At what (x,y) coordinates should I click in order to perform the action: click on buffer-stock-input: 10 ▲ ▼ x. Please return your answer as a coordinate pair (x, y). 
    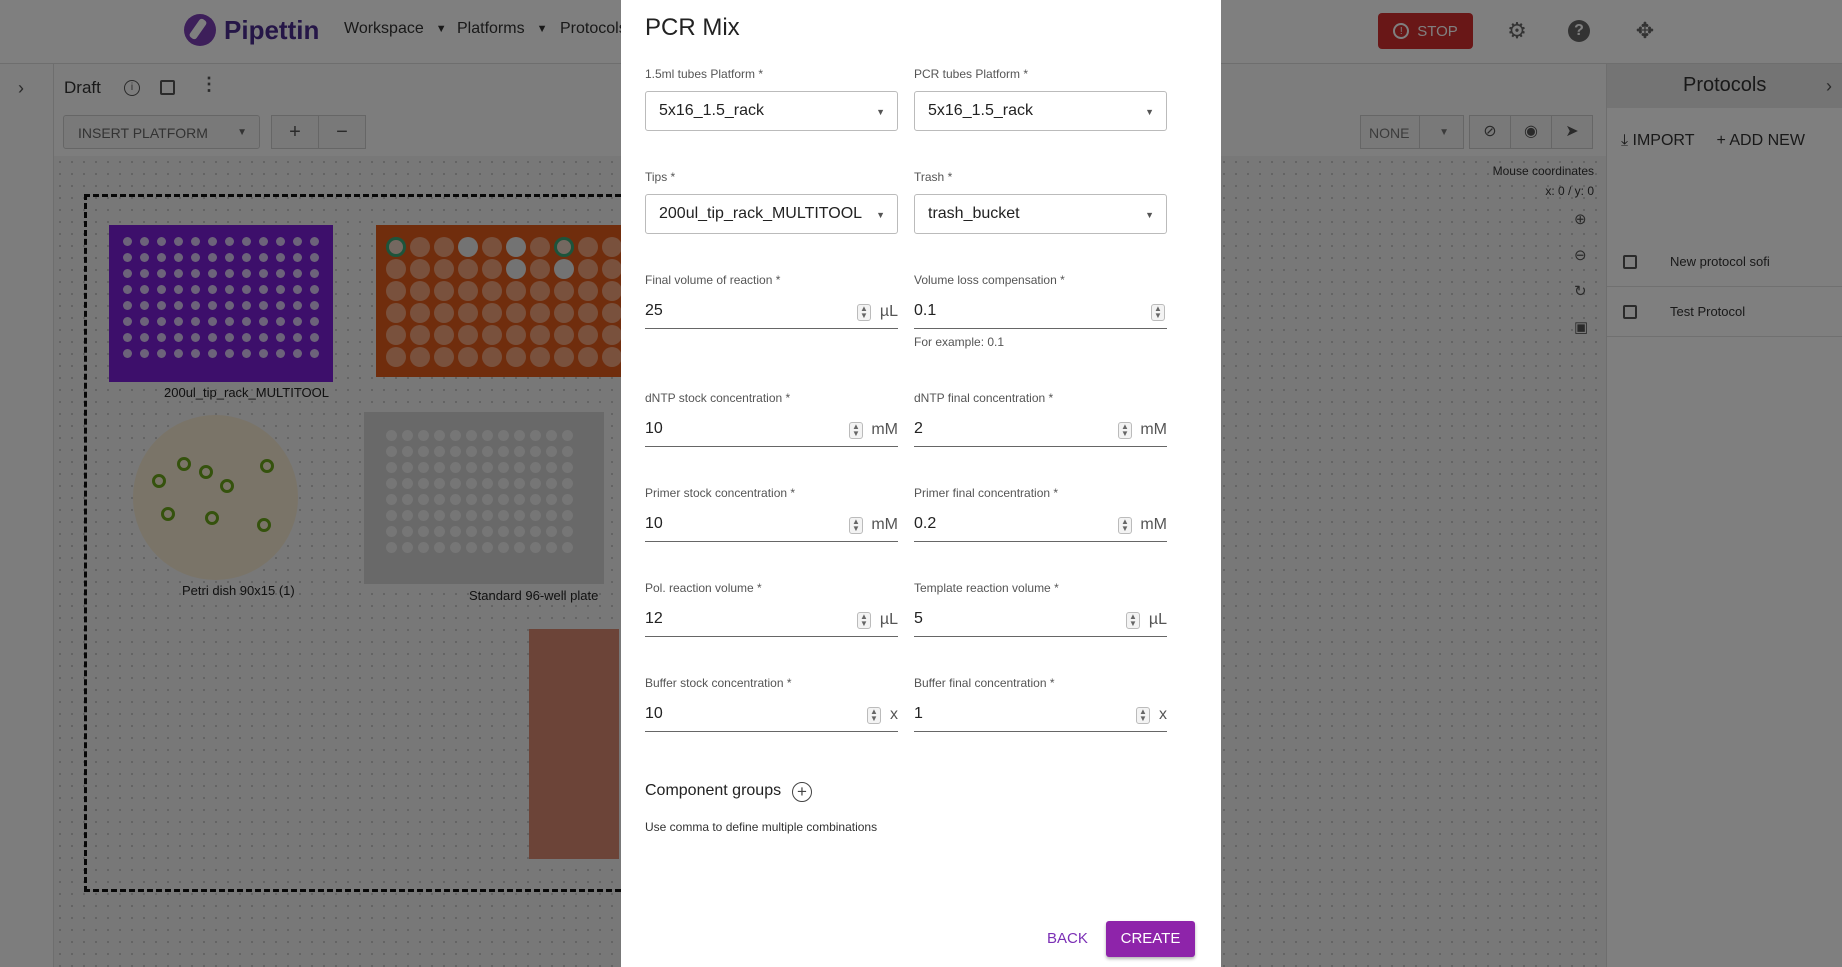
    Looking at the image, I should click on (771, 715).